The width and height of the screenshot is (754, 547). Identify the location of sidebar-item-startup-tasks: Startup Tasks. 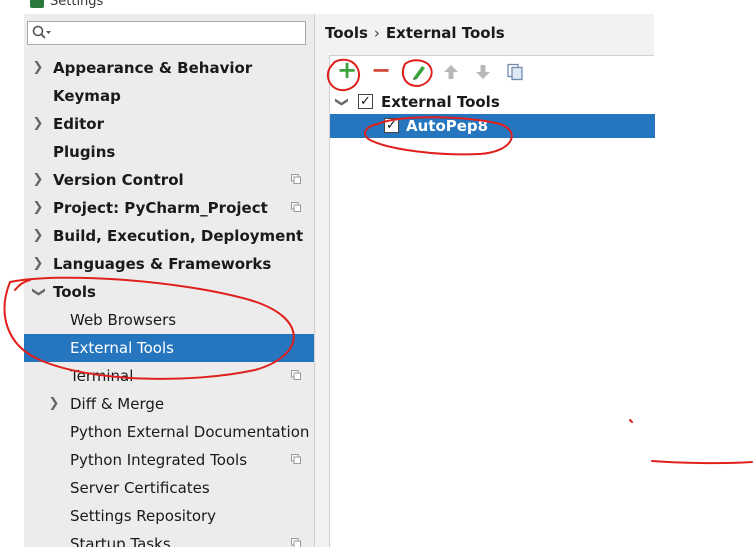
(169, 538).